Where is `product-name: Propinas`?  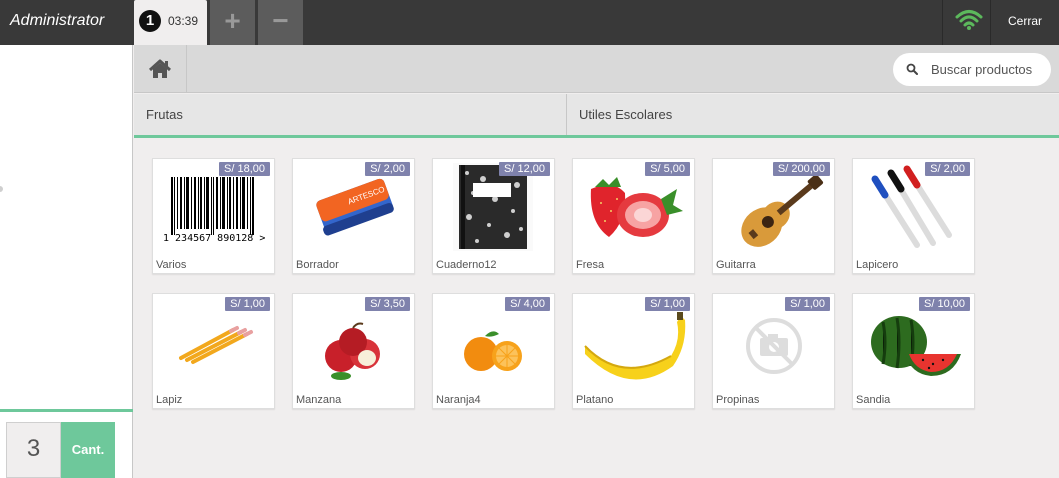
product-name: Propinas is located at coordinates (738, 400).